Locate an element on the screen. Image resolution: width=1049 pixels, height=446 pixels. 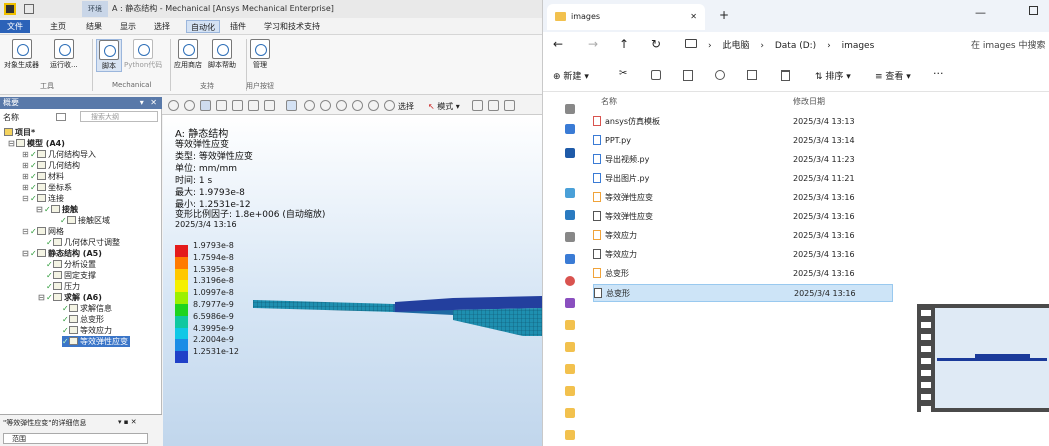
video-thumbnail is located at coordinates (983, 358).